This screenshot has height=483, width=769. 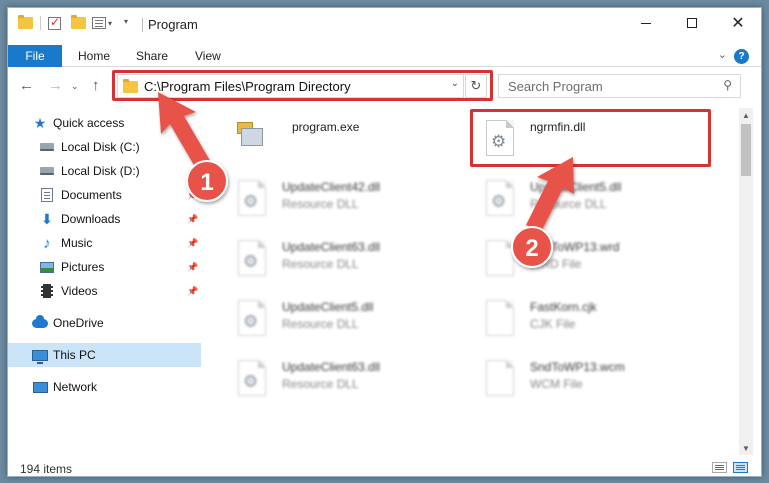 What do you see at coordinates (331, 187) in the screenshot?
I see `file-name: UpdateClient42.dll` at bounding box center [331, 187].